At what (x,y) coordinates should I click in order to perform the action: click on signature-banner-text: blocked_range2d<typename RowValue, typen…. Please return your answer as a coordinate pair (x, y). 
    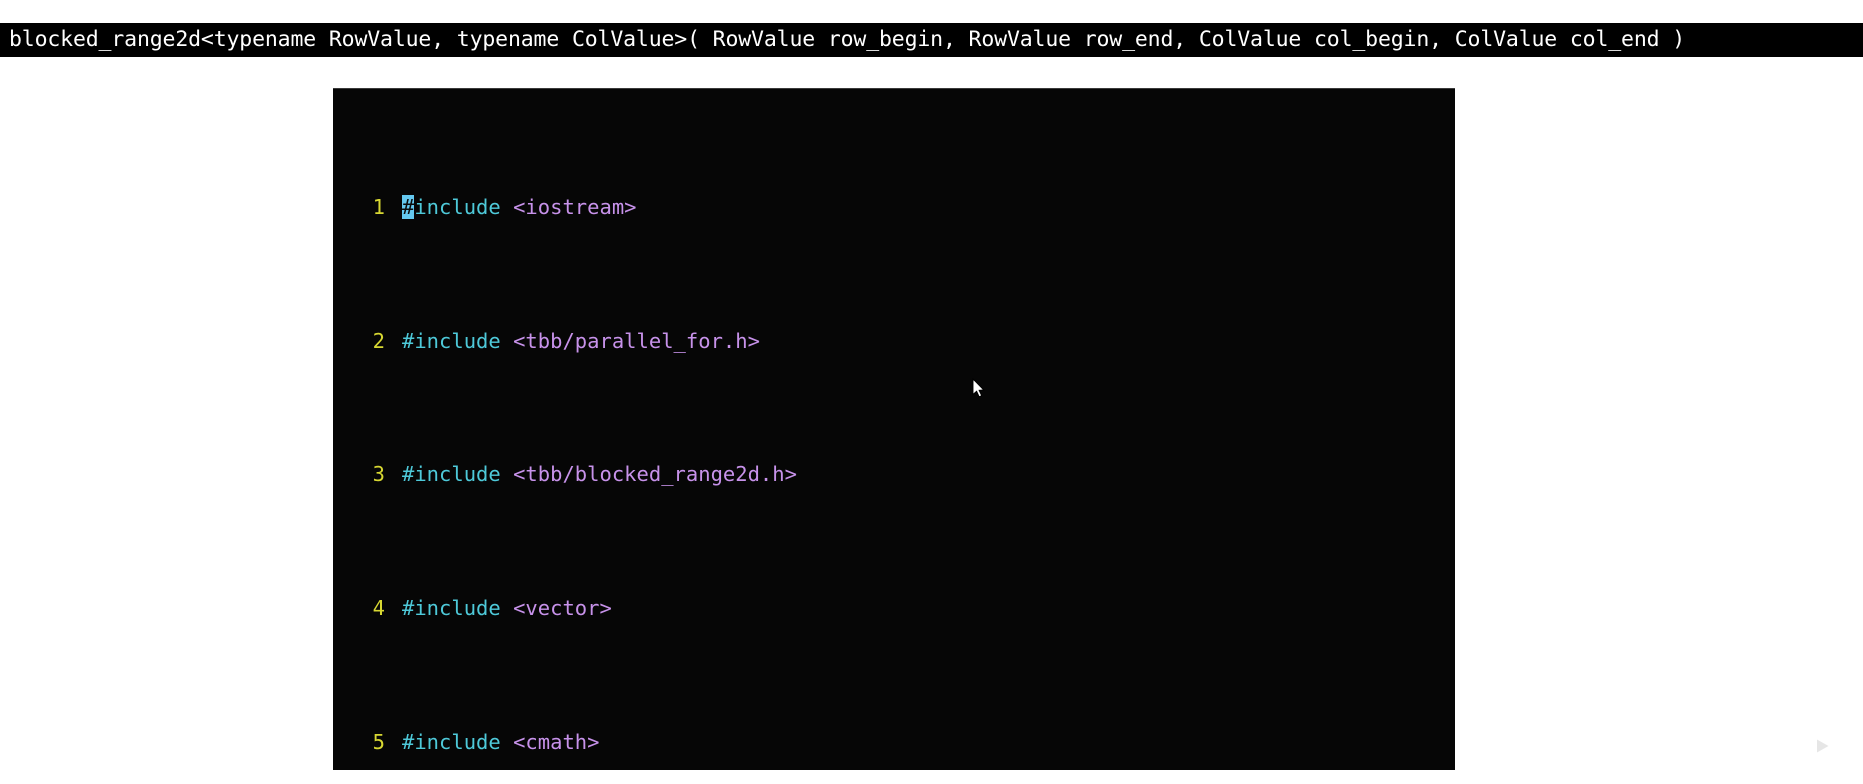
    Looking at the image, I should click on (847, 39).